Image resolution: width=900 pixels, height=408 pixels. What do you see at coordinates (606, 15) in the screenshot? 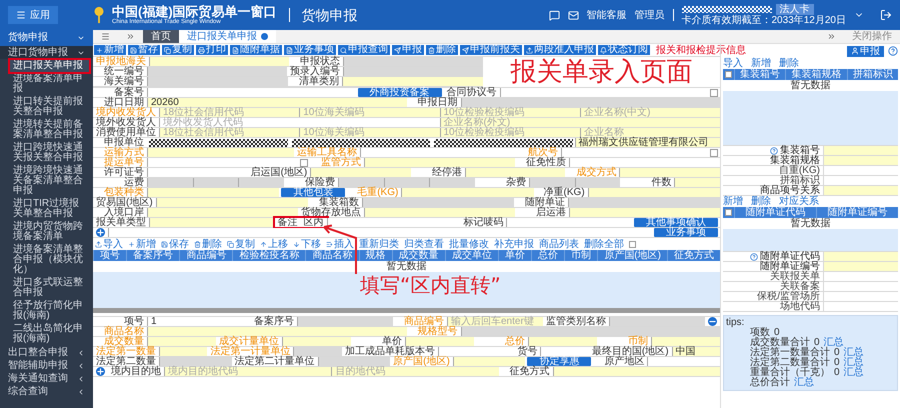
I see `header-link: 智能客服` at bounding box center [606, 15].